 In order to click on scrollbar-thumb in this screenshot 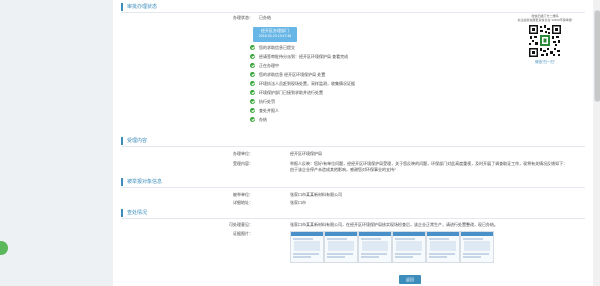, I will do `click(597, 56)`.